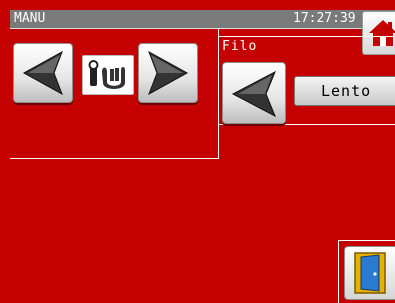 The image size is (395, 303). I want to click on mode-indicator, so click(108, 75).